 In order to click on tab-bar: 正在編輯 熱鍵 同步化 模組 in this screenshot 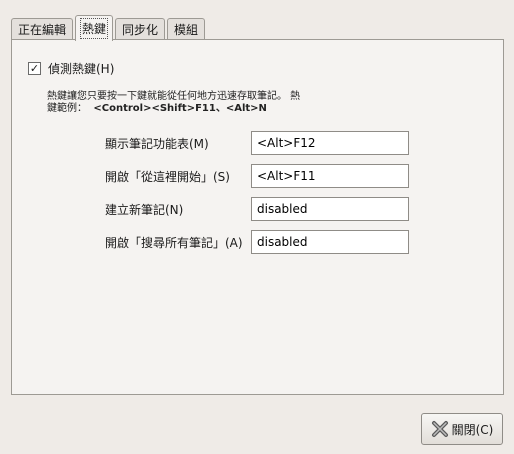, I will do `click(109, 27)`.